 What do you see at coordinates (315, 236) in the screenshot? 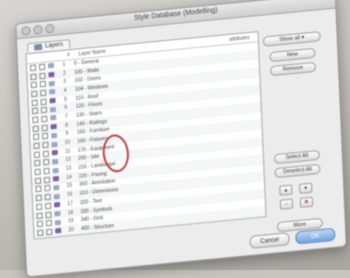
I see `ok-button: OK` at bounding box center [315, 236].